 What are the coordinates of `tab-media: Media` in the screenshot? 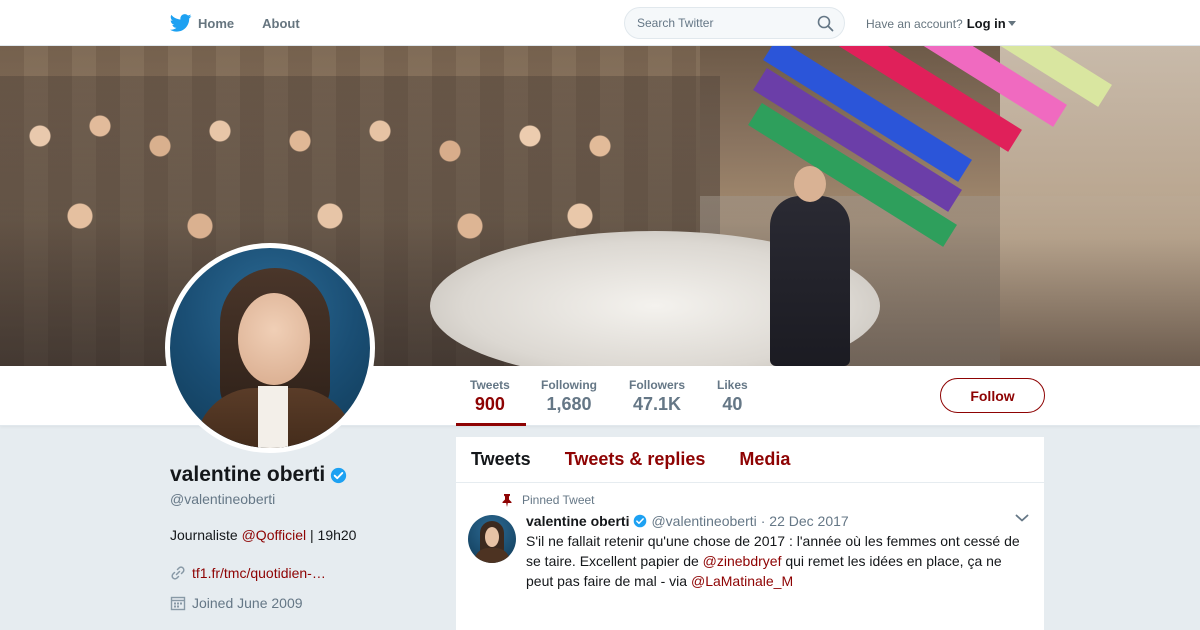 It's located at (764, 459).